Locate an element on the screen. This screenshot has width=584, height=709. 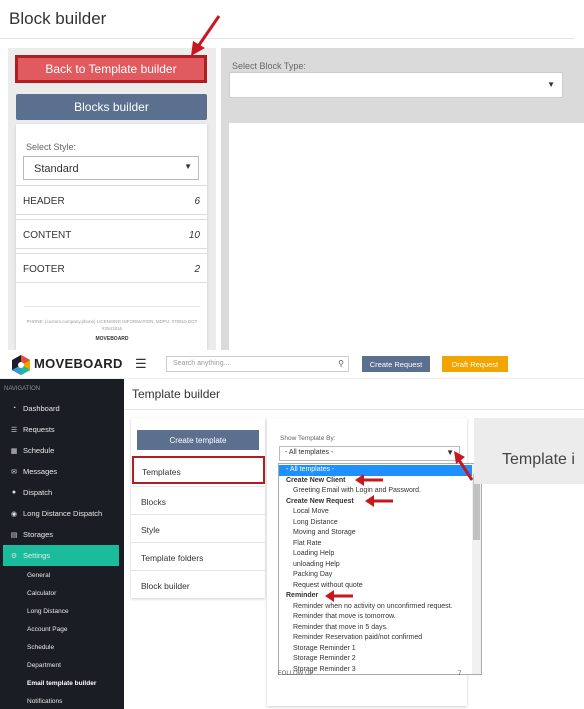
template-filter-select: - All templates - ▼ is located at coordinates (369, 453).